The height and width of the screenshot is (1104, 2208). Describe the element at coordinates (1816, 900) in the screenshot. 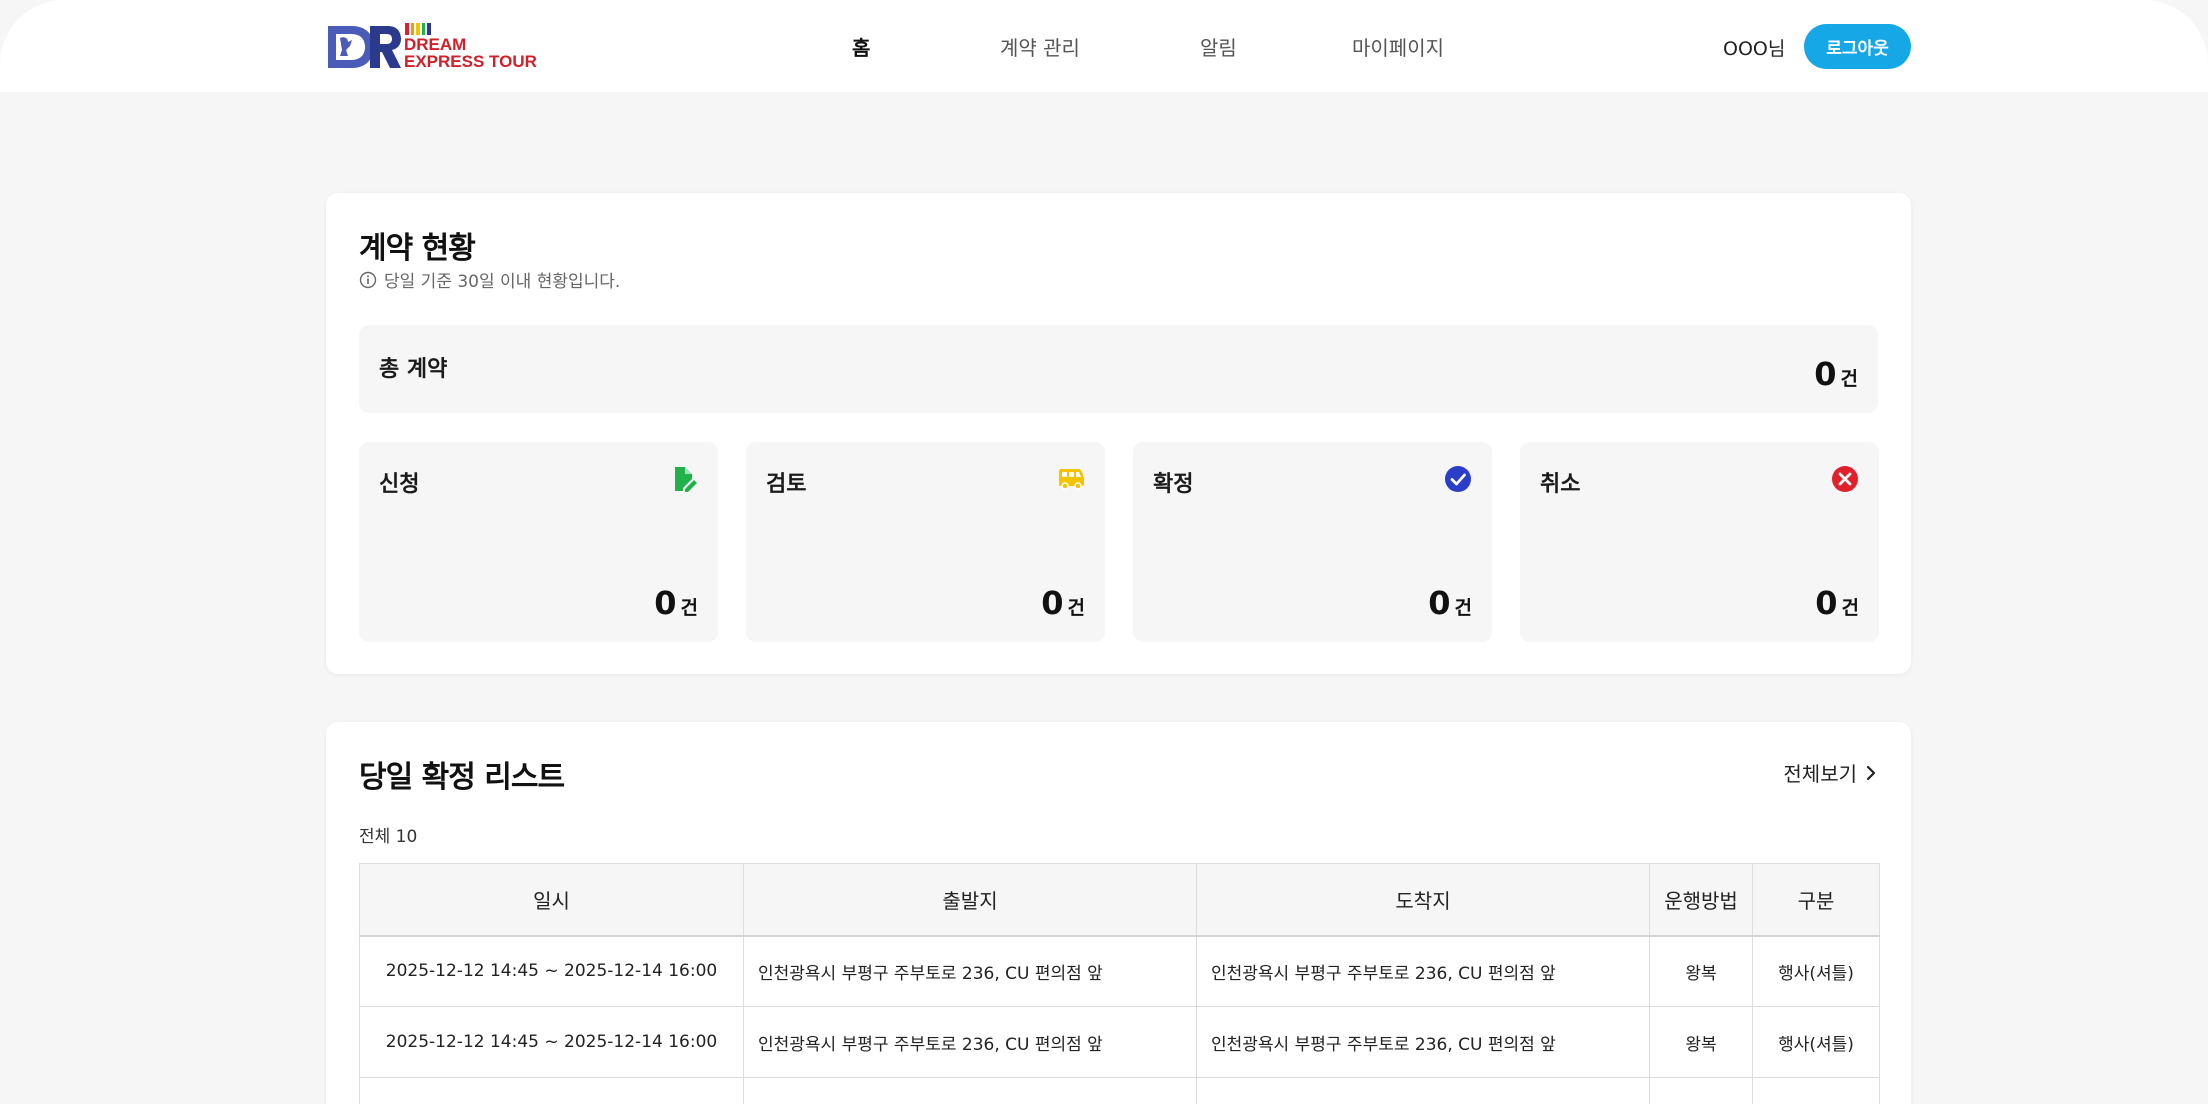

I see `column-header-category: 구분` at that location.